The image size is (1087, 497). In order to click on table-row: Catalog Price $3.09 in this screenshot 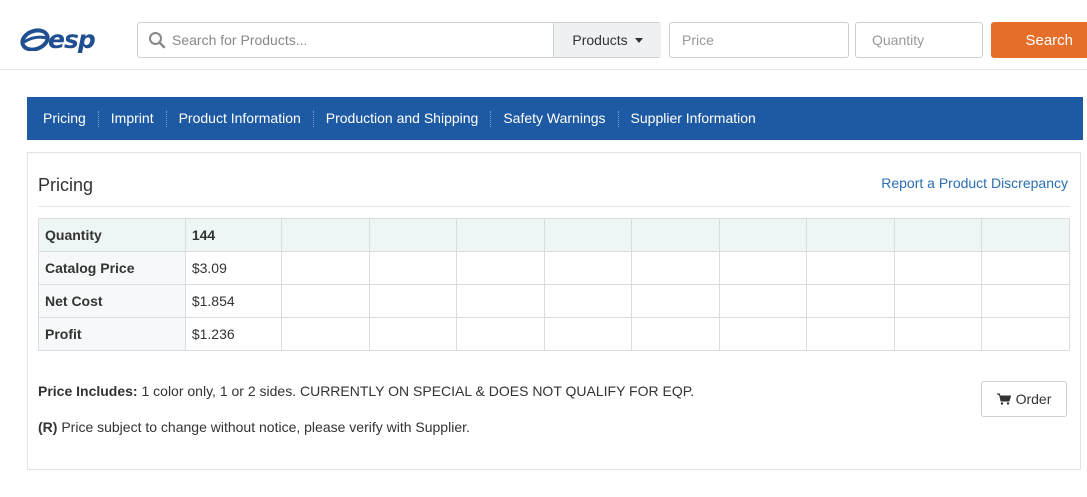, I will do `click(554, 268)`.